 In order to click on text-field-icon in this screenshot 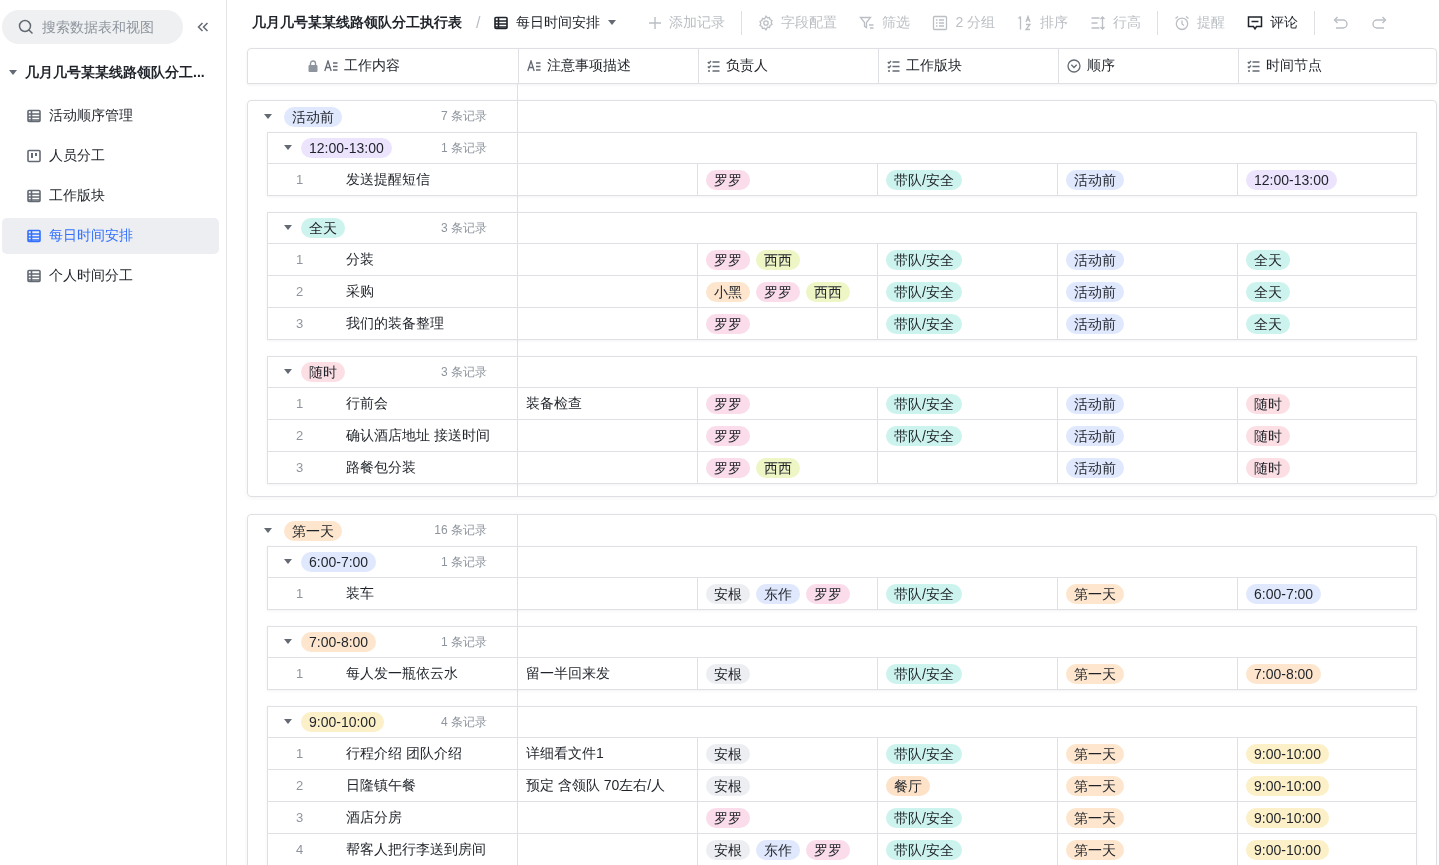, I will do `click(331, 66)`.